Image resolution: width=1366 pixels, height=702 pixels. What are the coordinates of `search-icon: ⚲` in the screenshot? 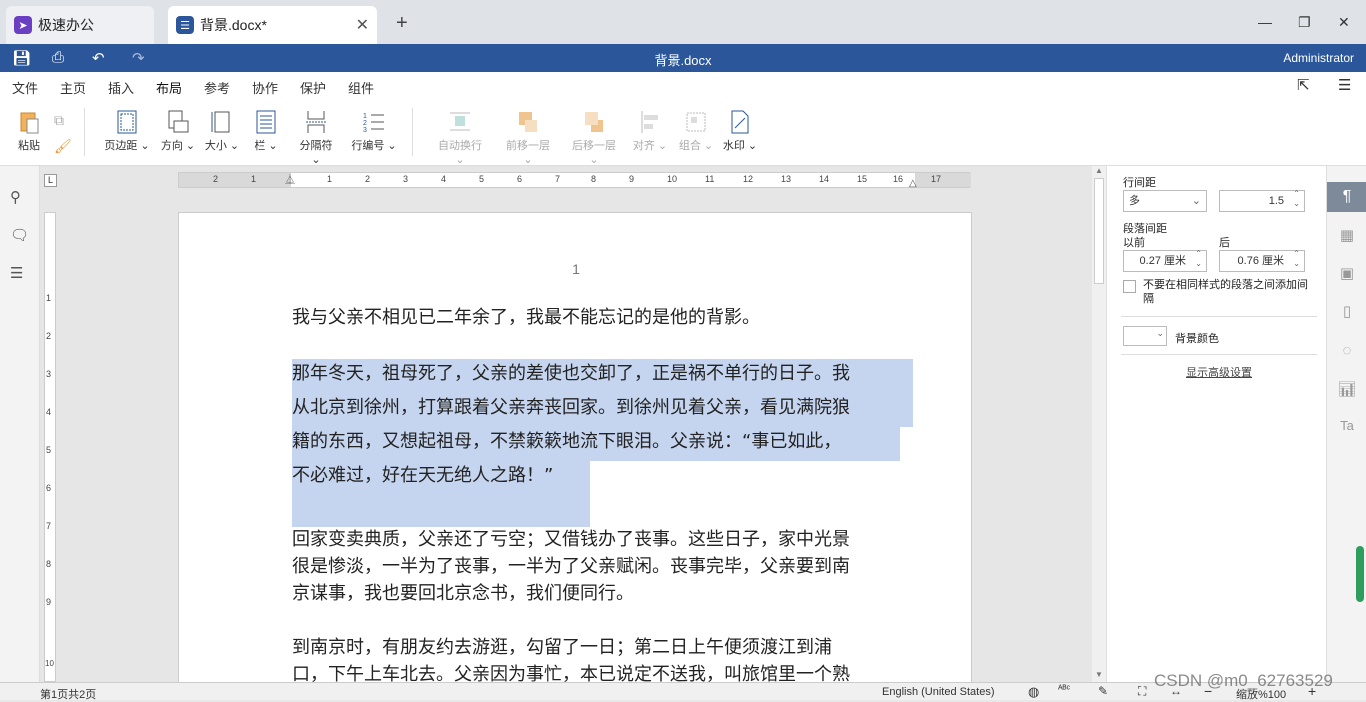 It's located at (20, 198).